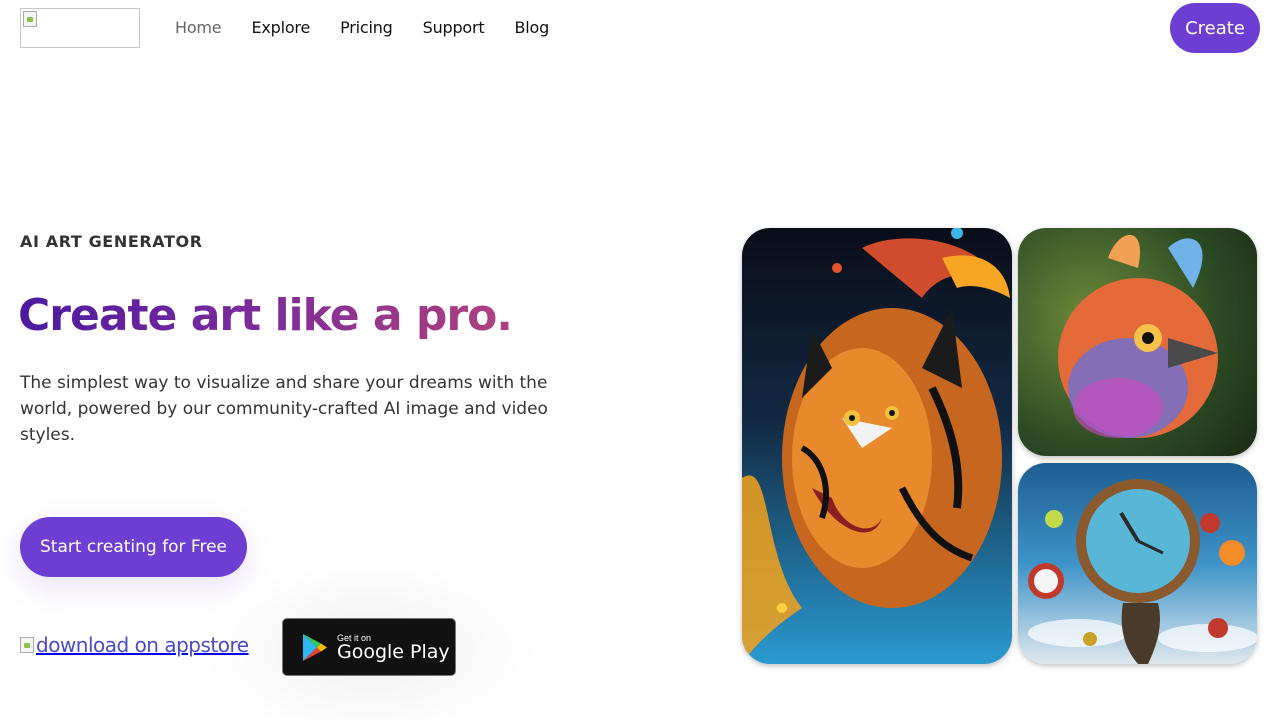  What do you see at coordinates (1215, 28) in the screenshot?
I see `create-button: Create` at bounding box center [1215, 28].